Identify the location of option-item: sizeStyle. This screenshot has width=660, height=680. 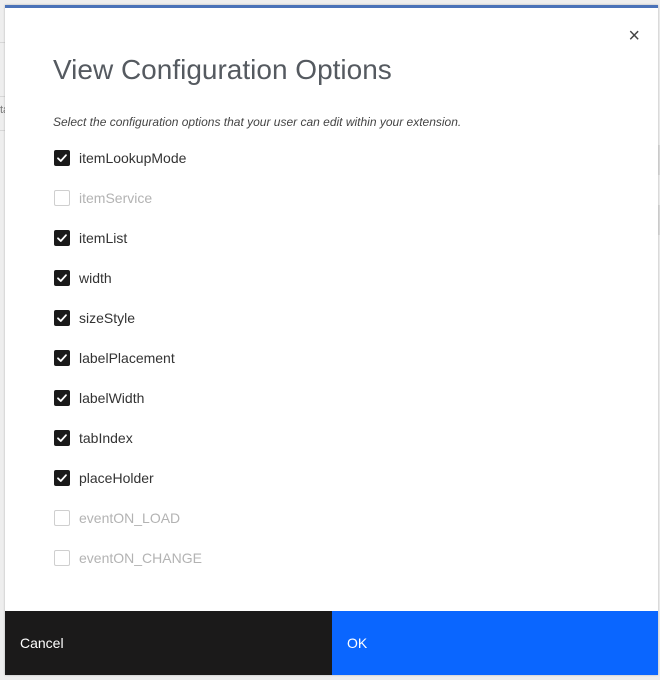
(128, 318).